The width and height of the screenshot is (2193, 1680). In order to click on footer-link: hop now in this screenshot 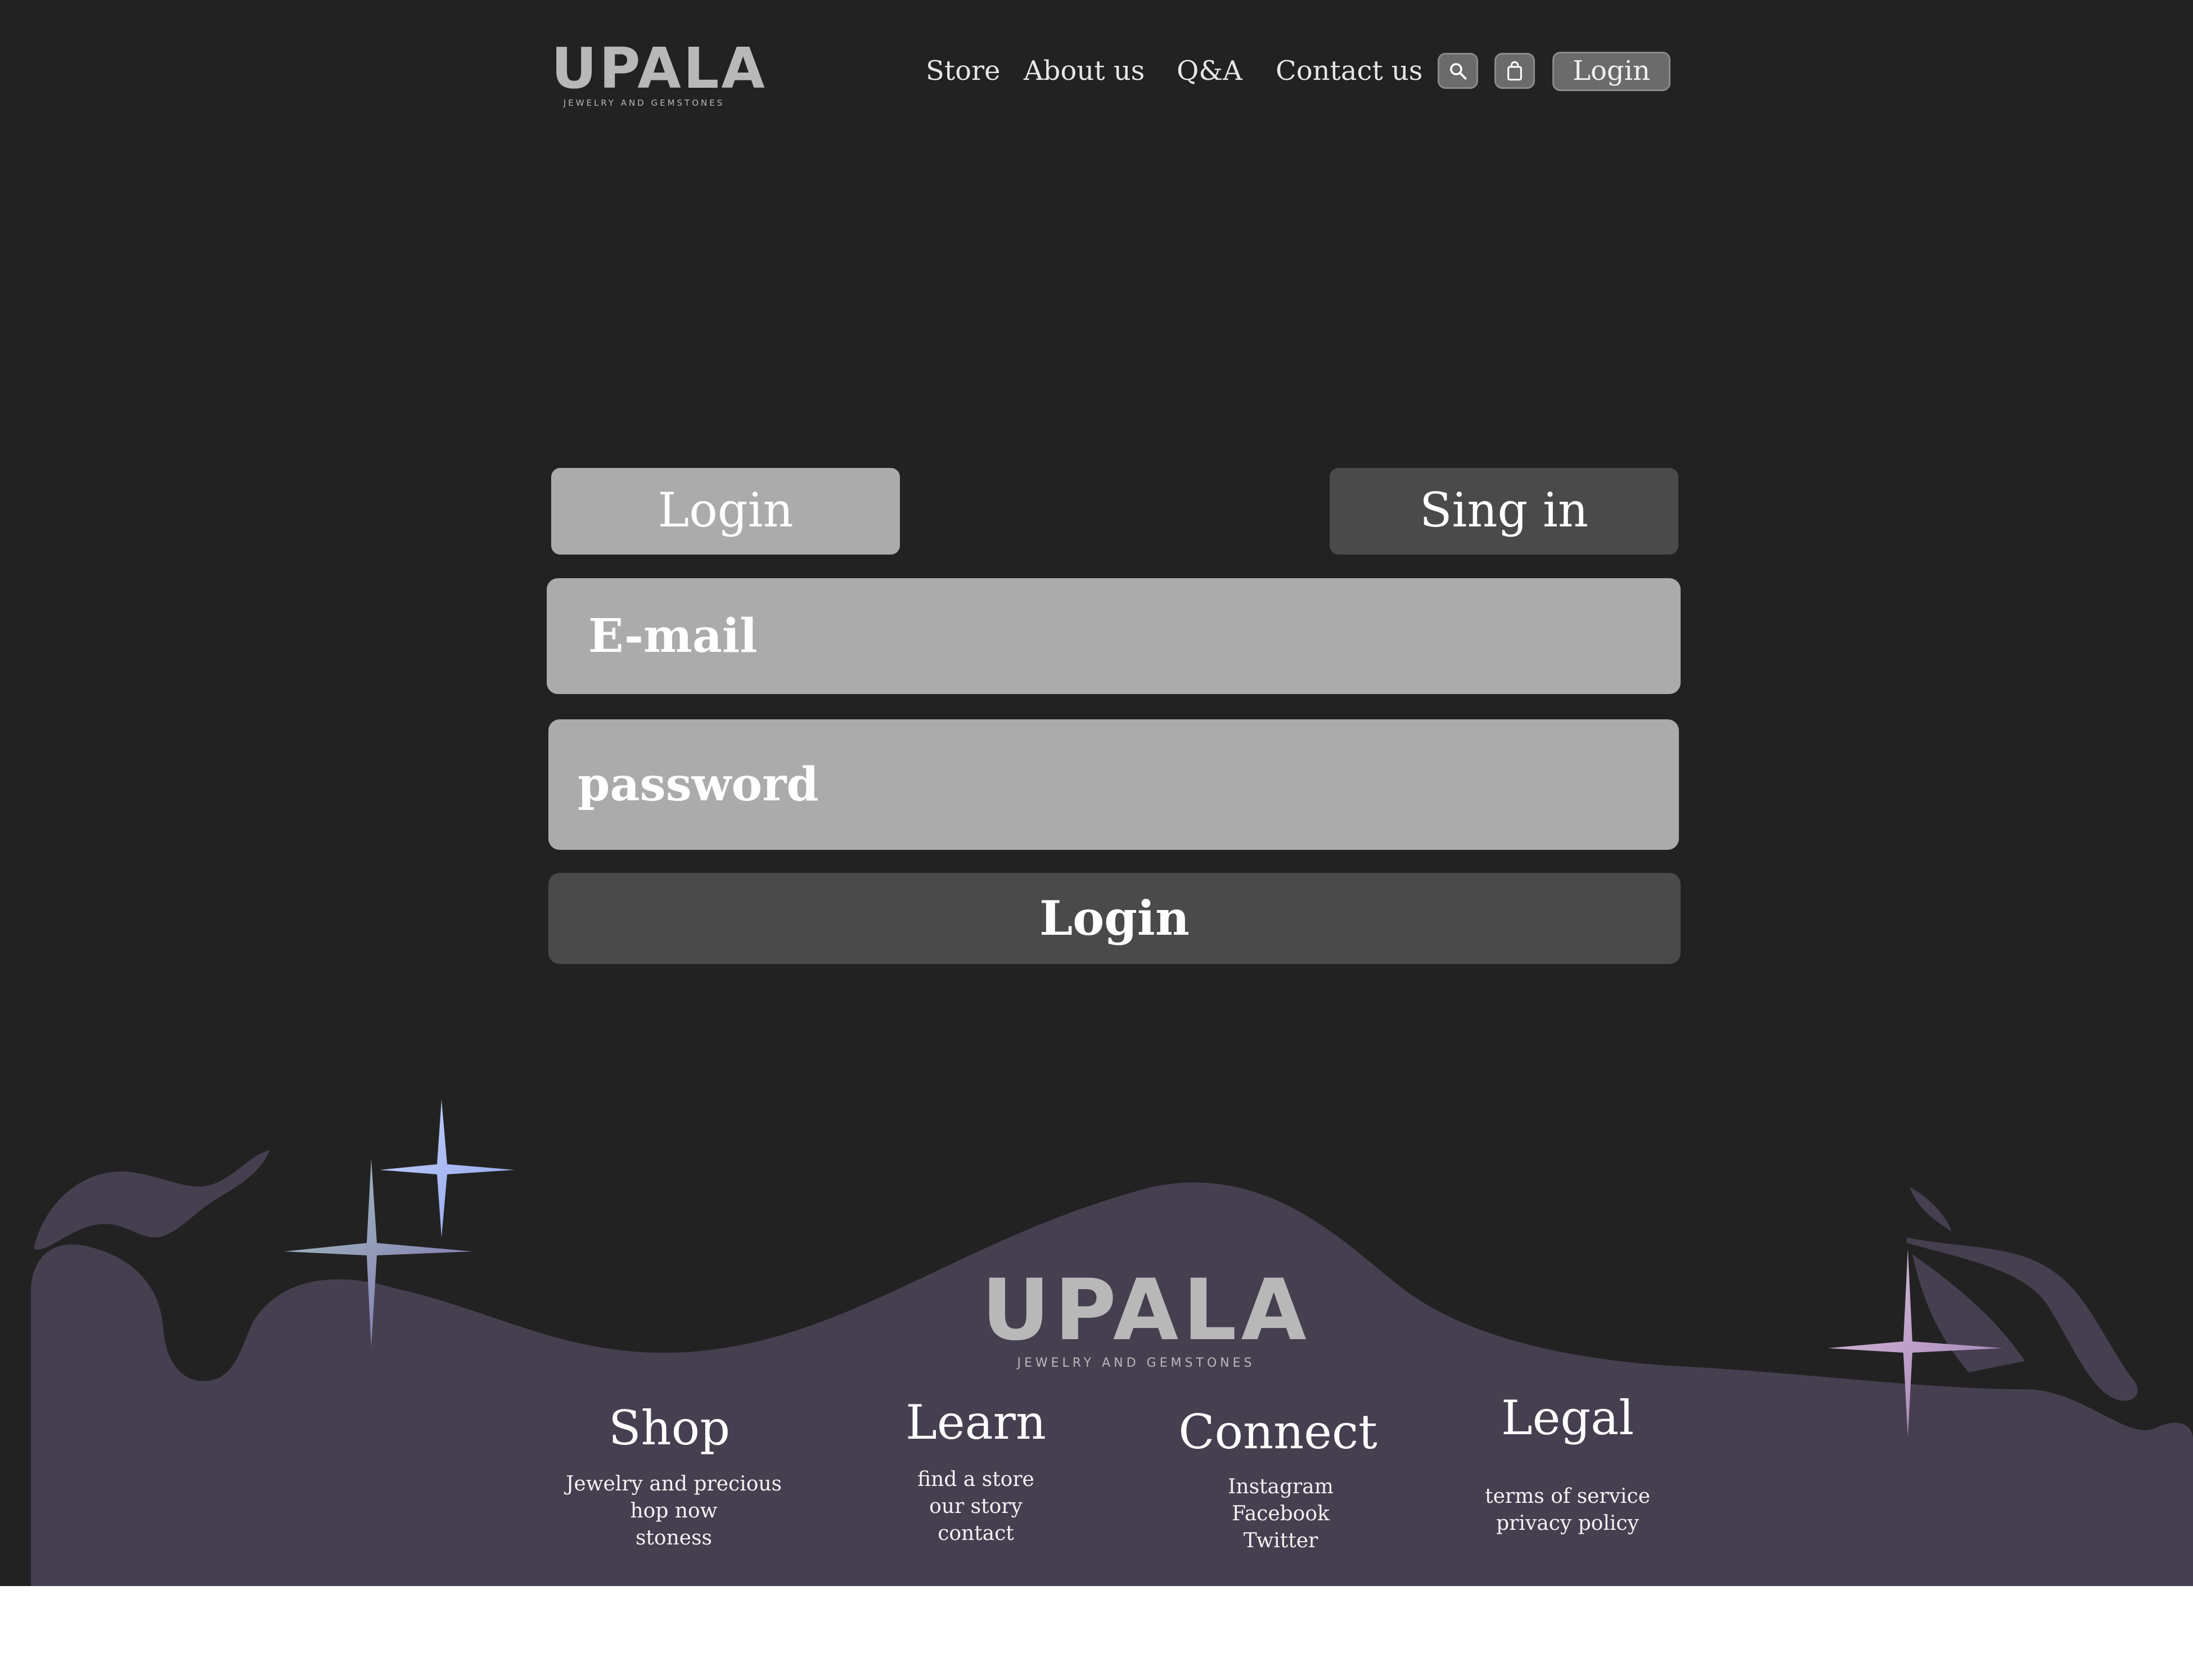, I will do `click(674, 1511)`.